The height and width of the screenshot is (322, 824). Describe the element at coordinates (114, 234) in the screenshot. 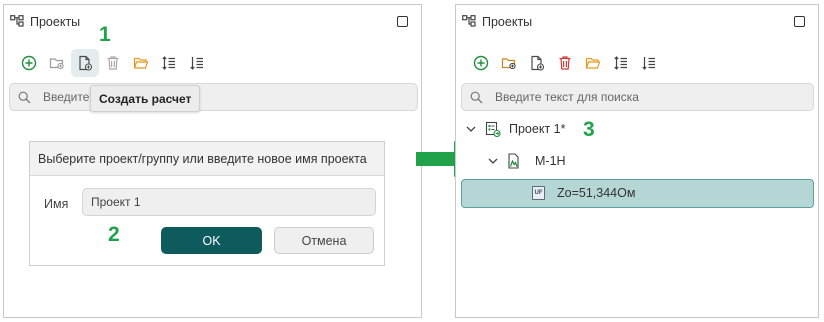

I see `step-number-2: 2` at that location.